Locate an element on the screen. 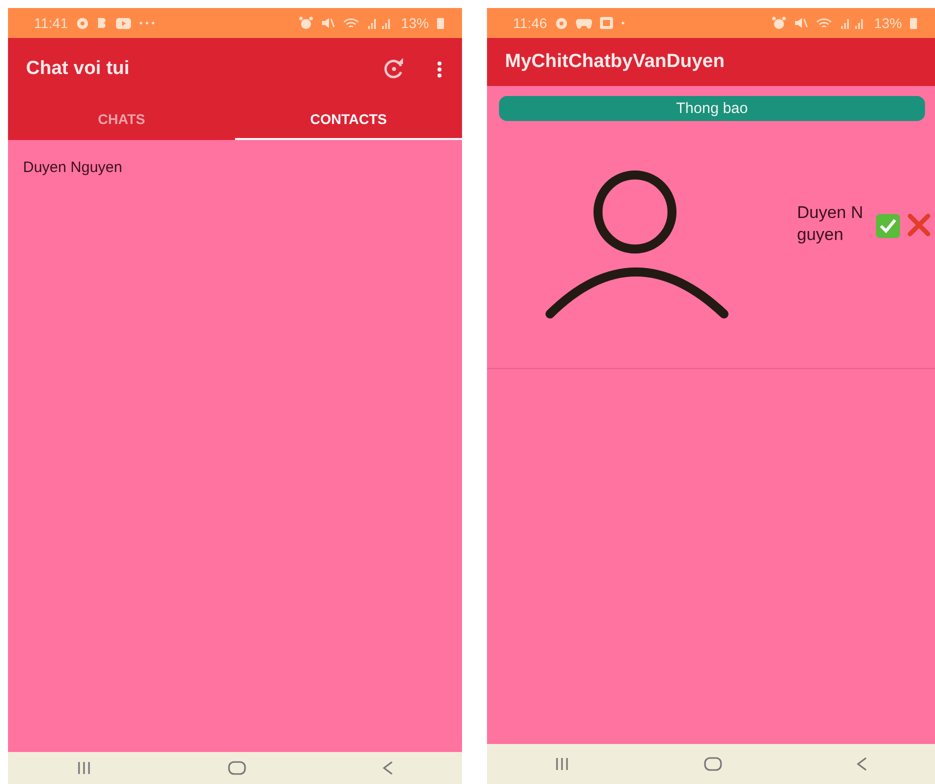  tab: CHATS is located at coordinates (121, 120).